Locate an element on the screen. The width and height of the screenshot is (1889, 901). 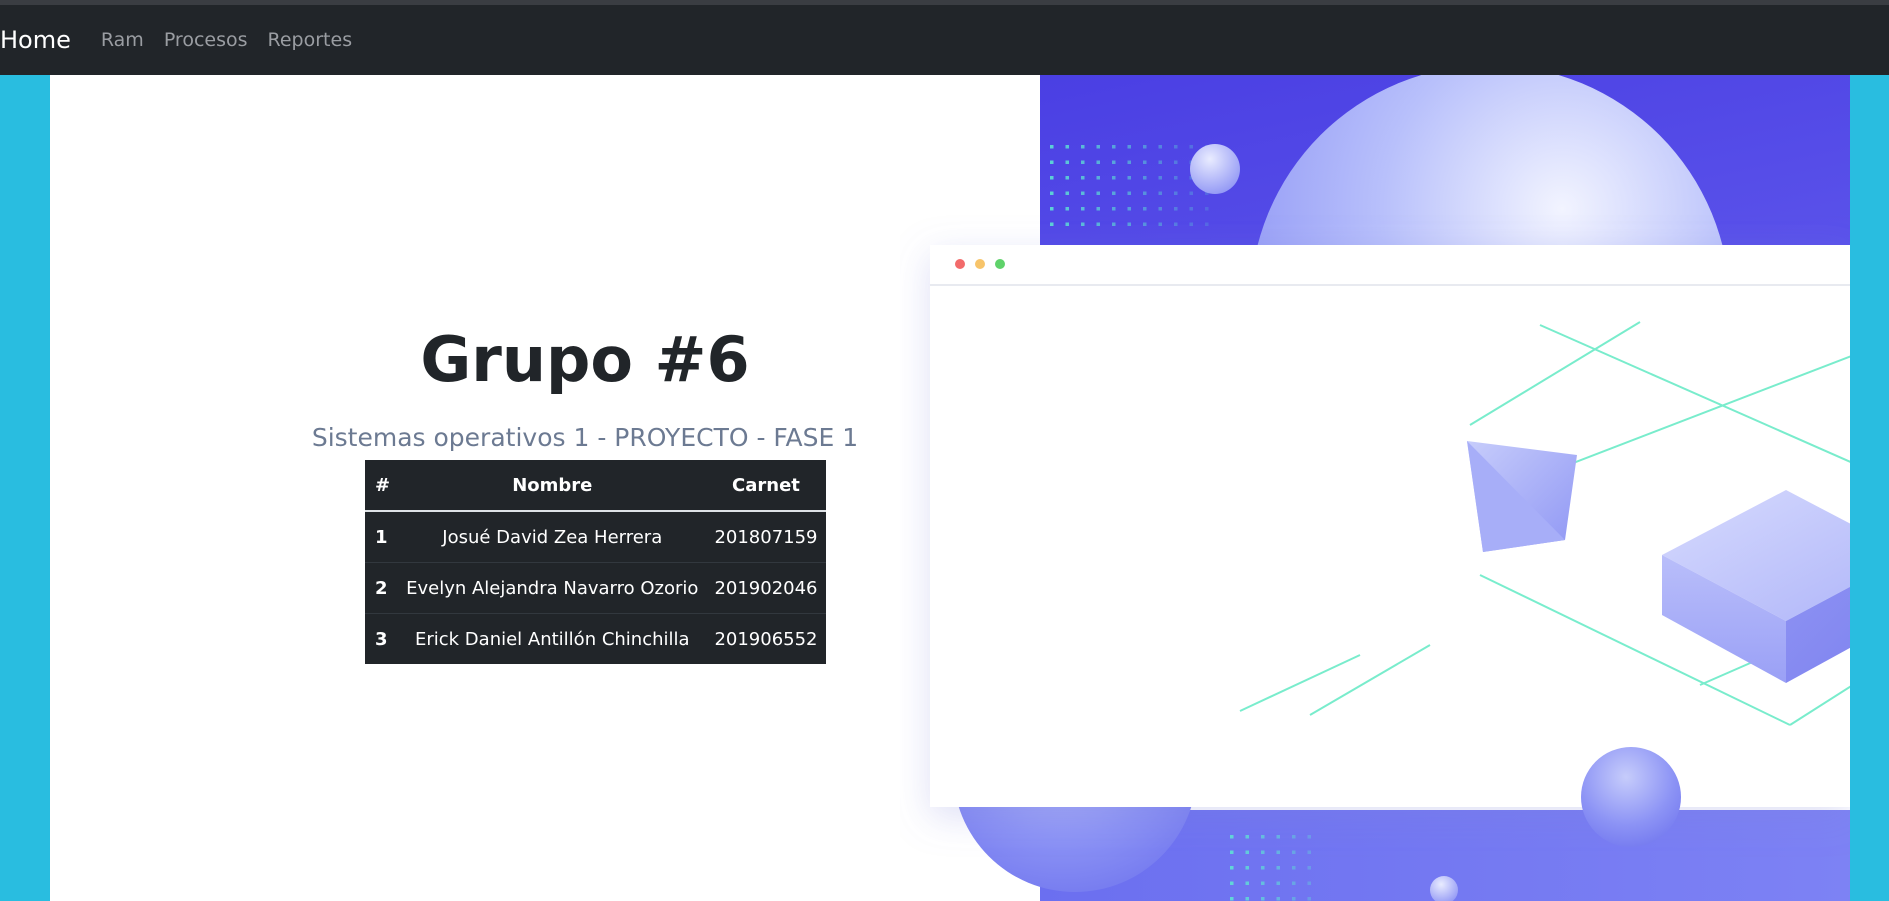
navbar: Home Ram Procesos Reportes is located at coordinates (944, 40).